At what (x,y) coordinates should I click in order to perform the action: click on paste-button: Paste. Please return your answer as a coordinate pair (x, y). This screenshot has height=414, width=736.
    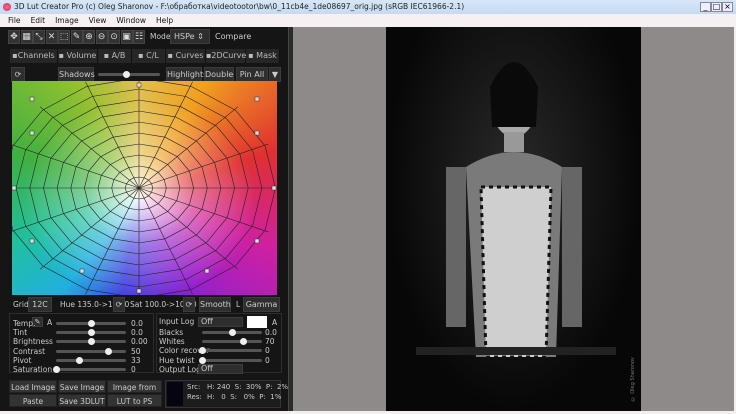
    Looking at the image, I should click on (33, 400).